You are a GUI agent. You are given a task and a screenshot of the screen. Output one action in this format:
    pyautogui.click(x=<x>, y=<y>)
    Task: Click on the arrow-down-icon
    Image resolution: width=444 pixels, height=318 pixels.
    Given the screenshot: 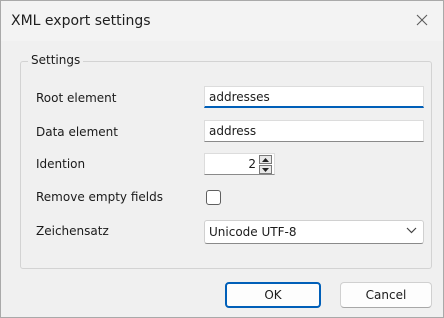 What is the action you would take?
    pyautogui.click(x=265, y=169)
    